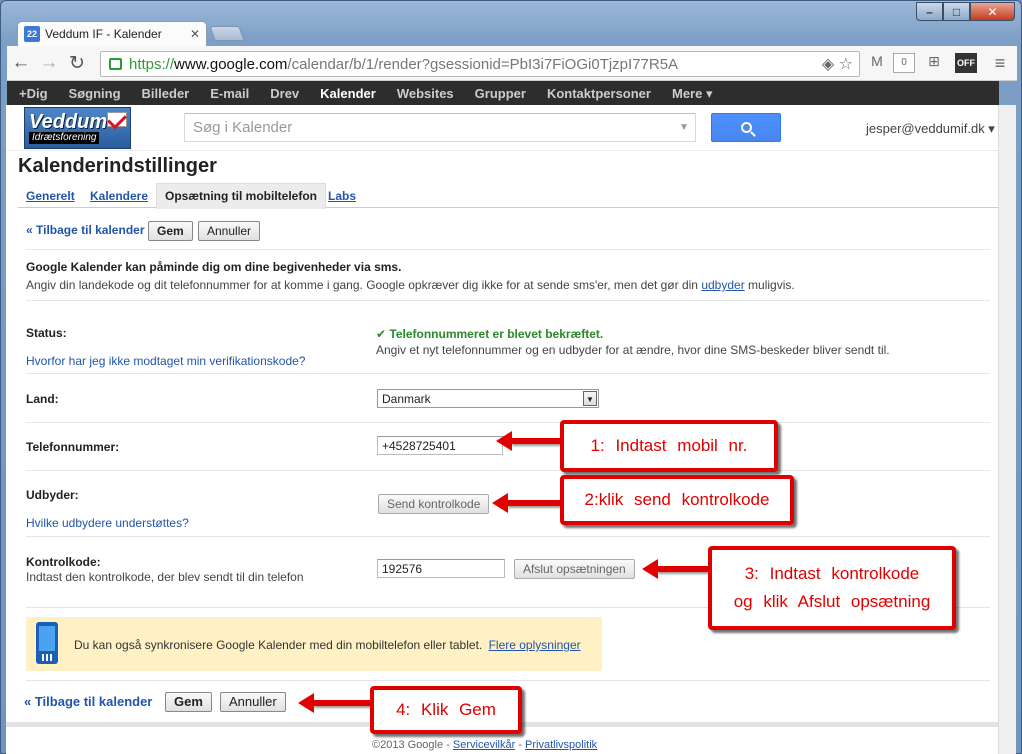 This screenshot has height=754, width=1022. I want to click on new-tab-button, so click(227, 33).